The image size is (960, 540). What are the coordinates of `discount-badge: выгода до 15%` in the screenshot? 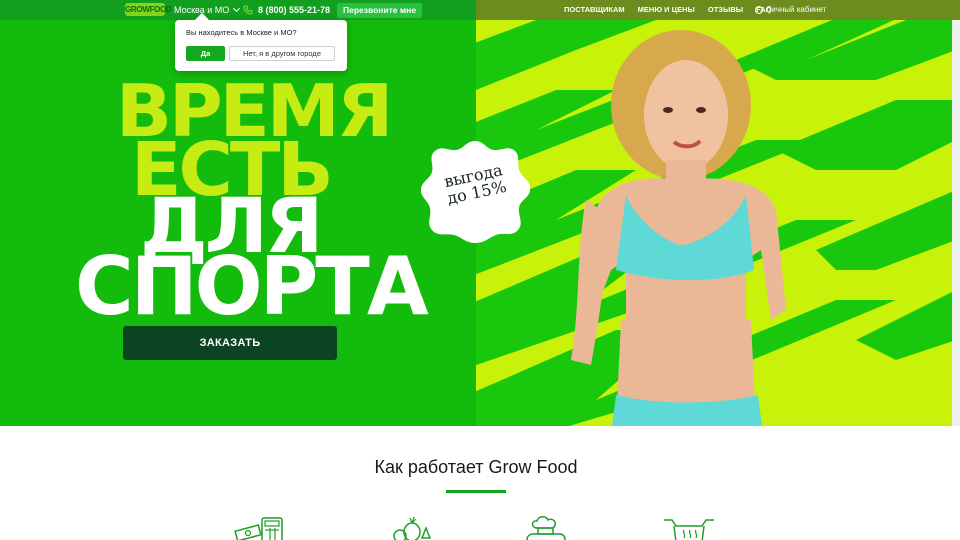 It's located at (475, 190).